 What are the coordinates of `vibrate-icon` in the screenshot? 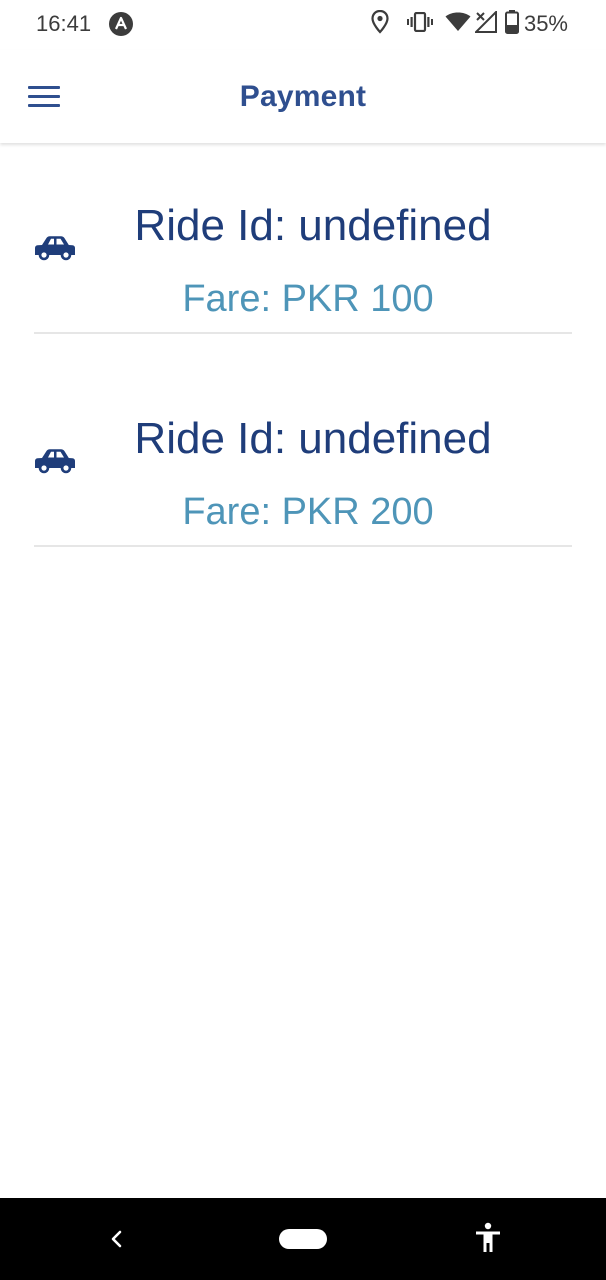 It's located at (419, 24).